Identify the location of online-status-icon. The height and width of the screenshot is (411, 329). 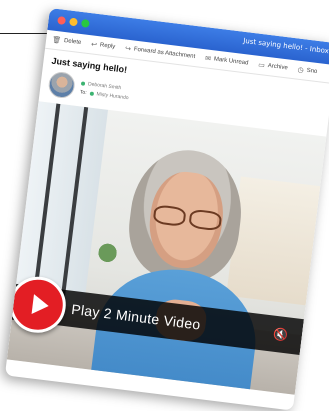
(83, 83).